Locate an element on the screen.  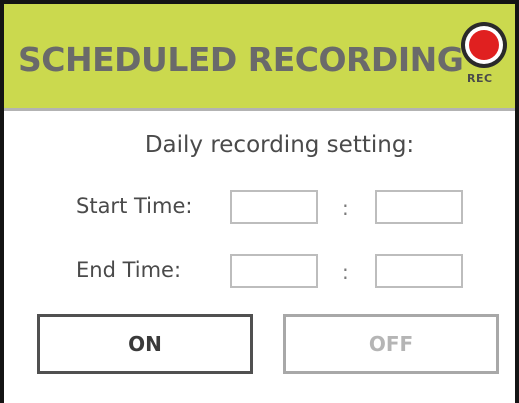
daily-setting-heading: Daily recording setting: is located at coordinates (279, 145).